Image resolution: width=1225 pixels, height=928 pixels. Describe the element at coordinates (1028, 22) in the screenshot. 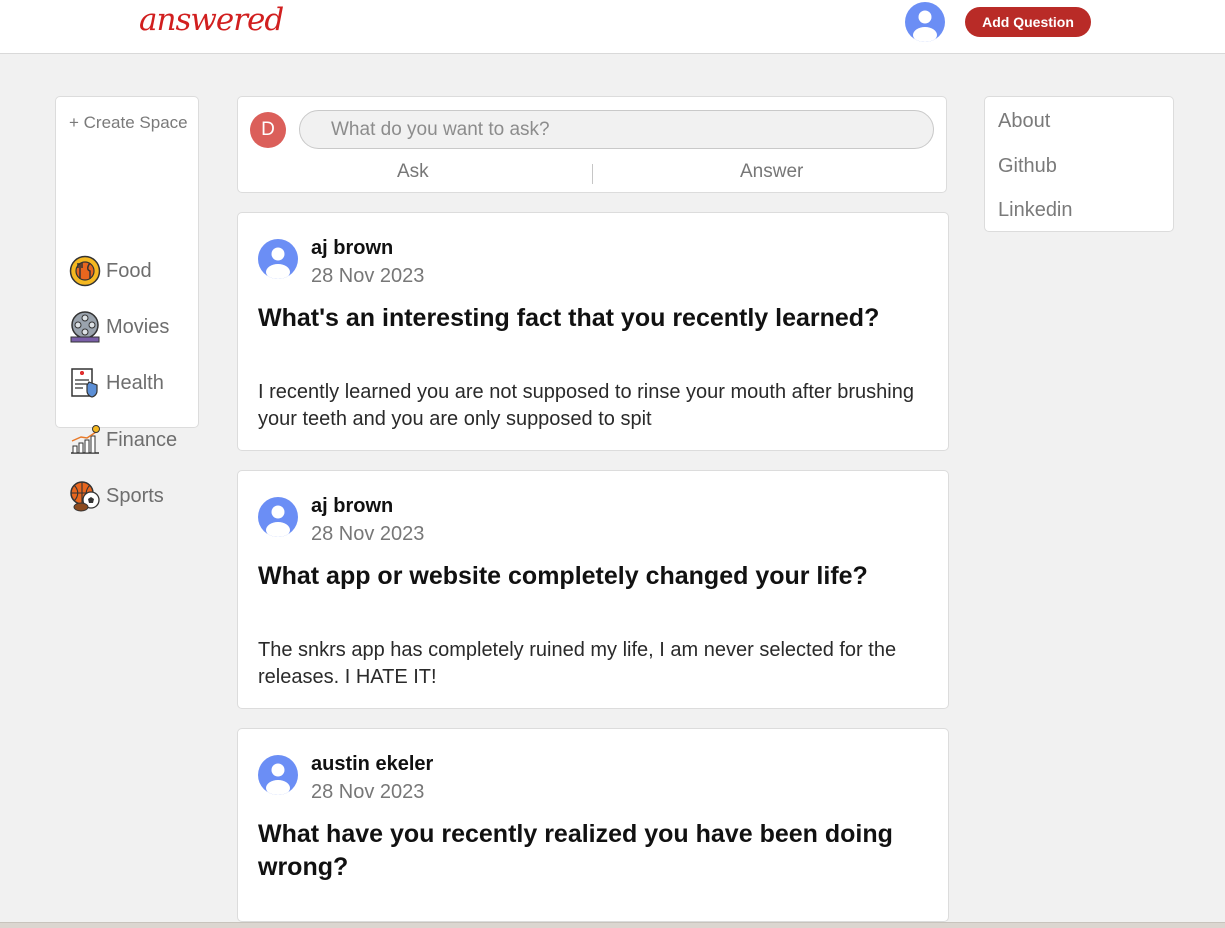

I see `add-question-button: Add Question` at that location.